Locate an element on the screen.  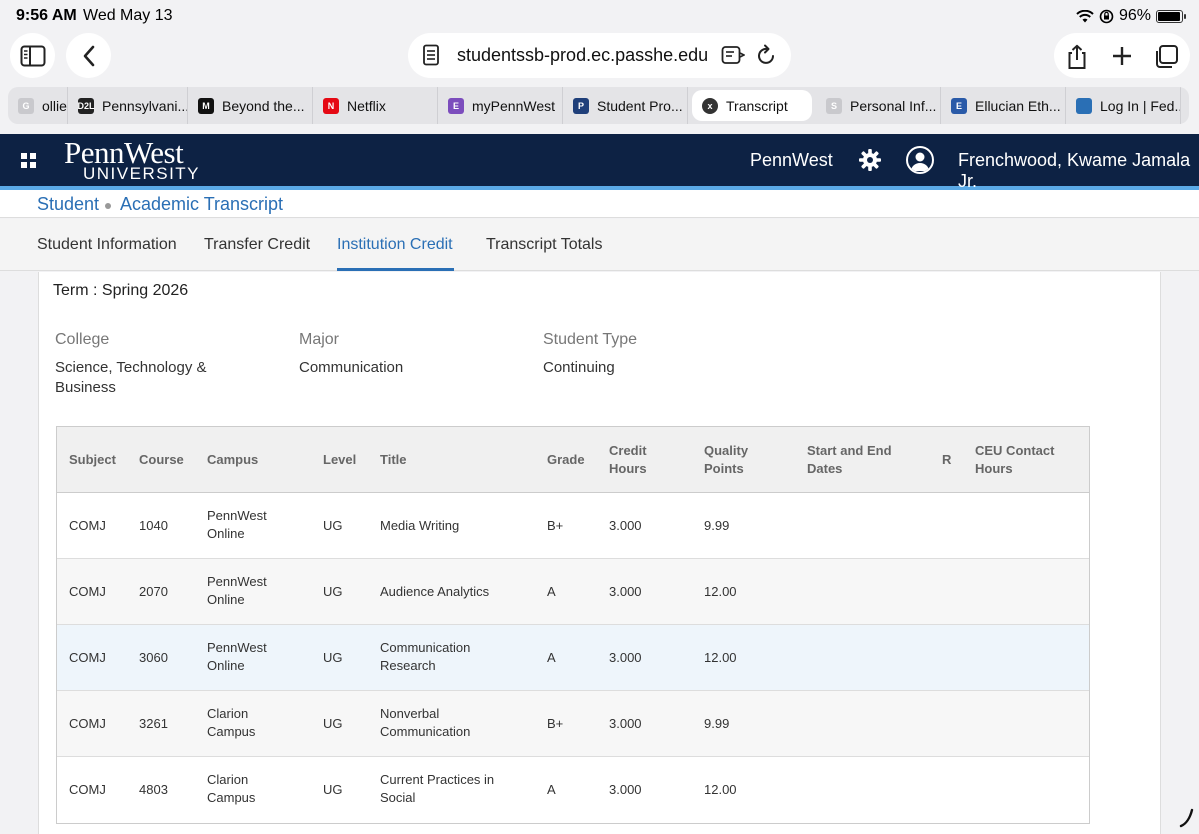
breadcrumb: Student Academic Transcript is located at coordinates (599, 204).